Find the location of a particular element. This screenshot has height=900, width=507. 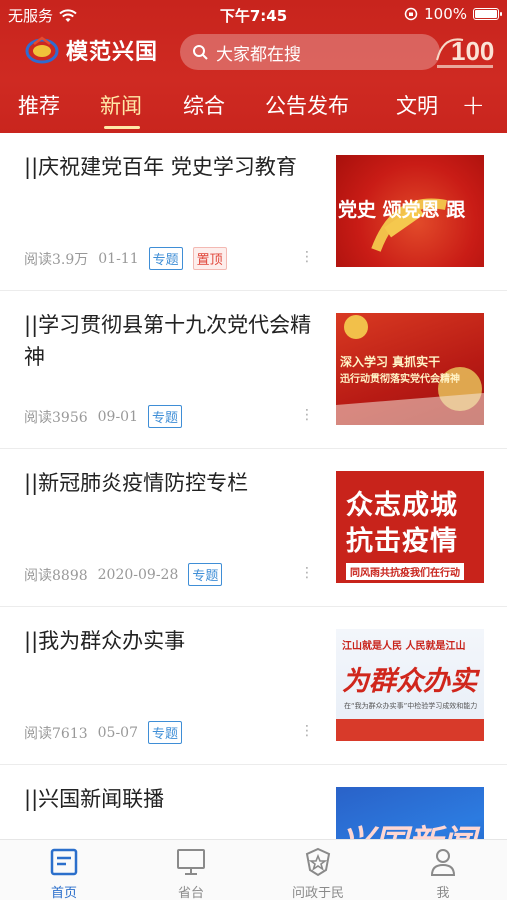

article-meta: 阅读7613 05-07 专题 is located at coordinates (103, 732).